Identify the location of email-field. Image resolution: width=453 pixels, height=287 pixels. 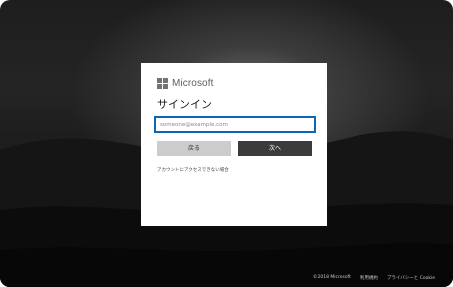
(237, 124).